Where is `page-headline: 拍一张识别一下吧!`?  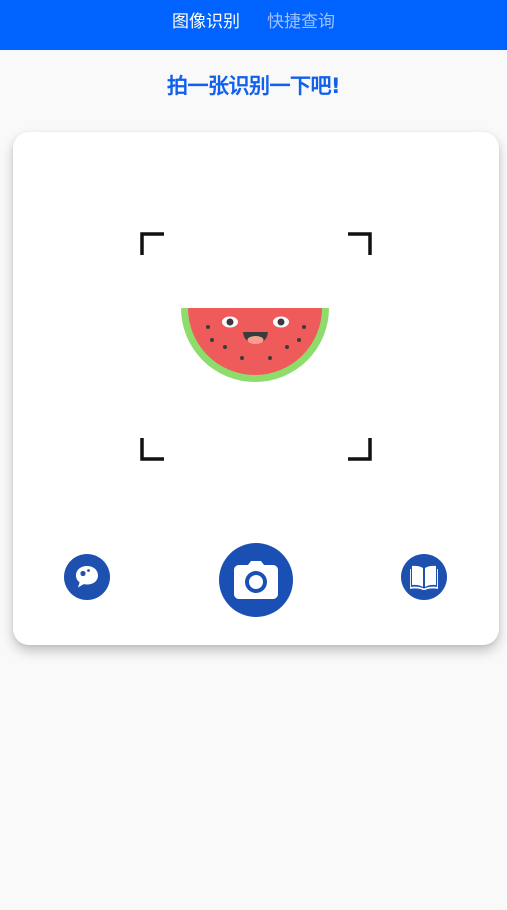
page-headline: 拍一张识别一下吧! is located at coordinates (253, 86).